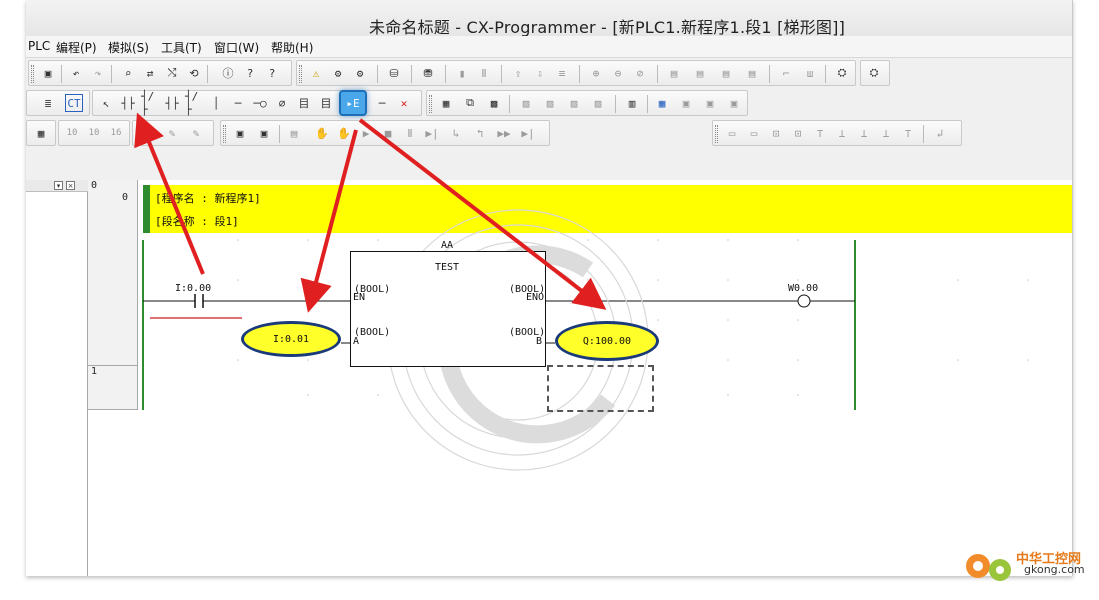 This screenshot has height=600, width=1099. I want to click on data-trace-icon: ш, so click(810, 73).